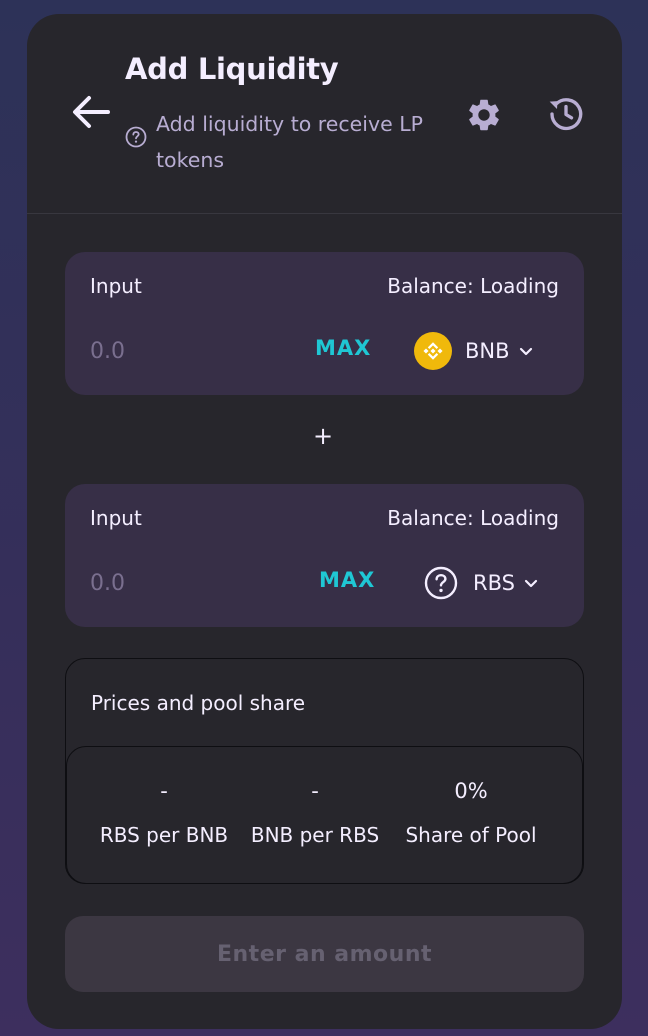 The width and height of the screenshot is (648, 1036). I want to click on stat-rbs-per-bnb: - RBS per BNB, so click(164, 813).